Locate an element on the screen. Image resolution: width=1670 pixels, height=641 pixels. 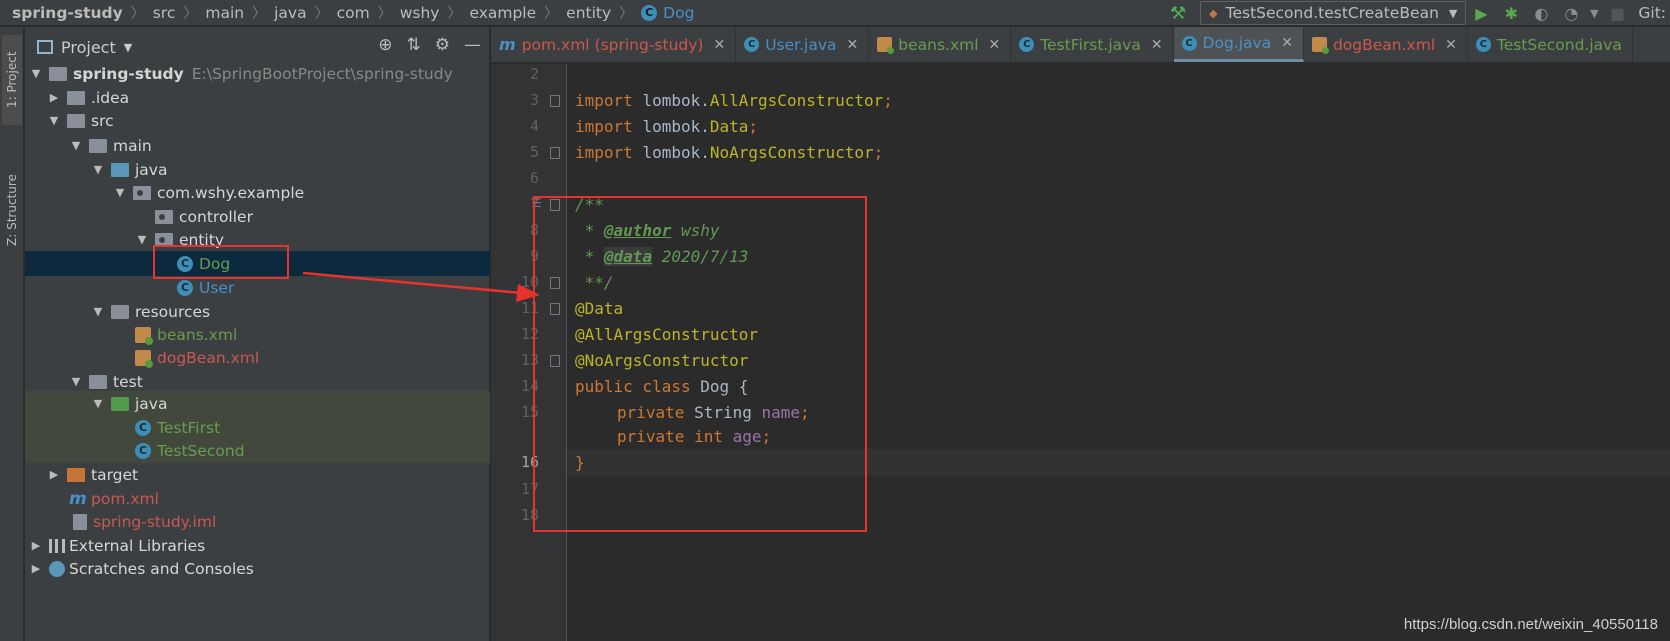
tree-item-package: ▼ com.wshy.example is located at coordinates (257, 192).